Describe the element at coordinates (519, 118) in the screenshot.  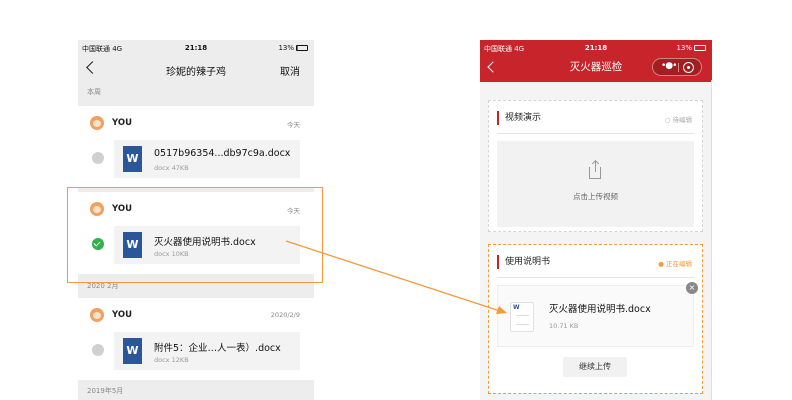
I see `section-title: 视频演示` at that location.